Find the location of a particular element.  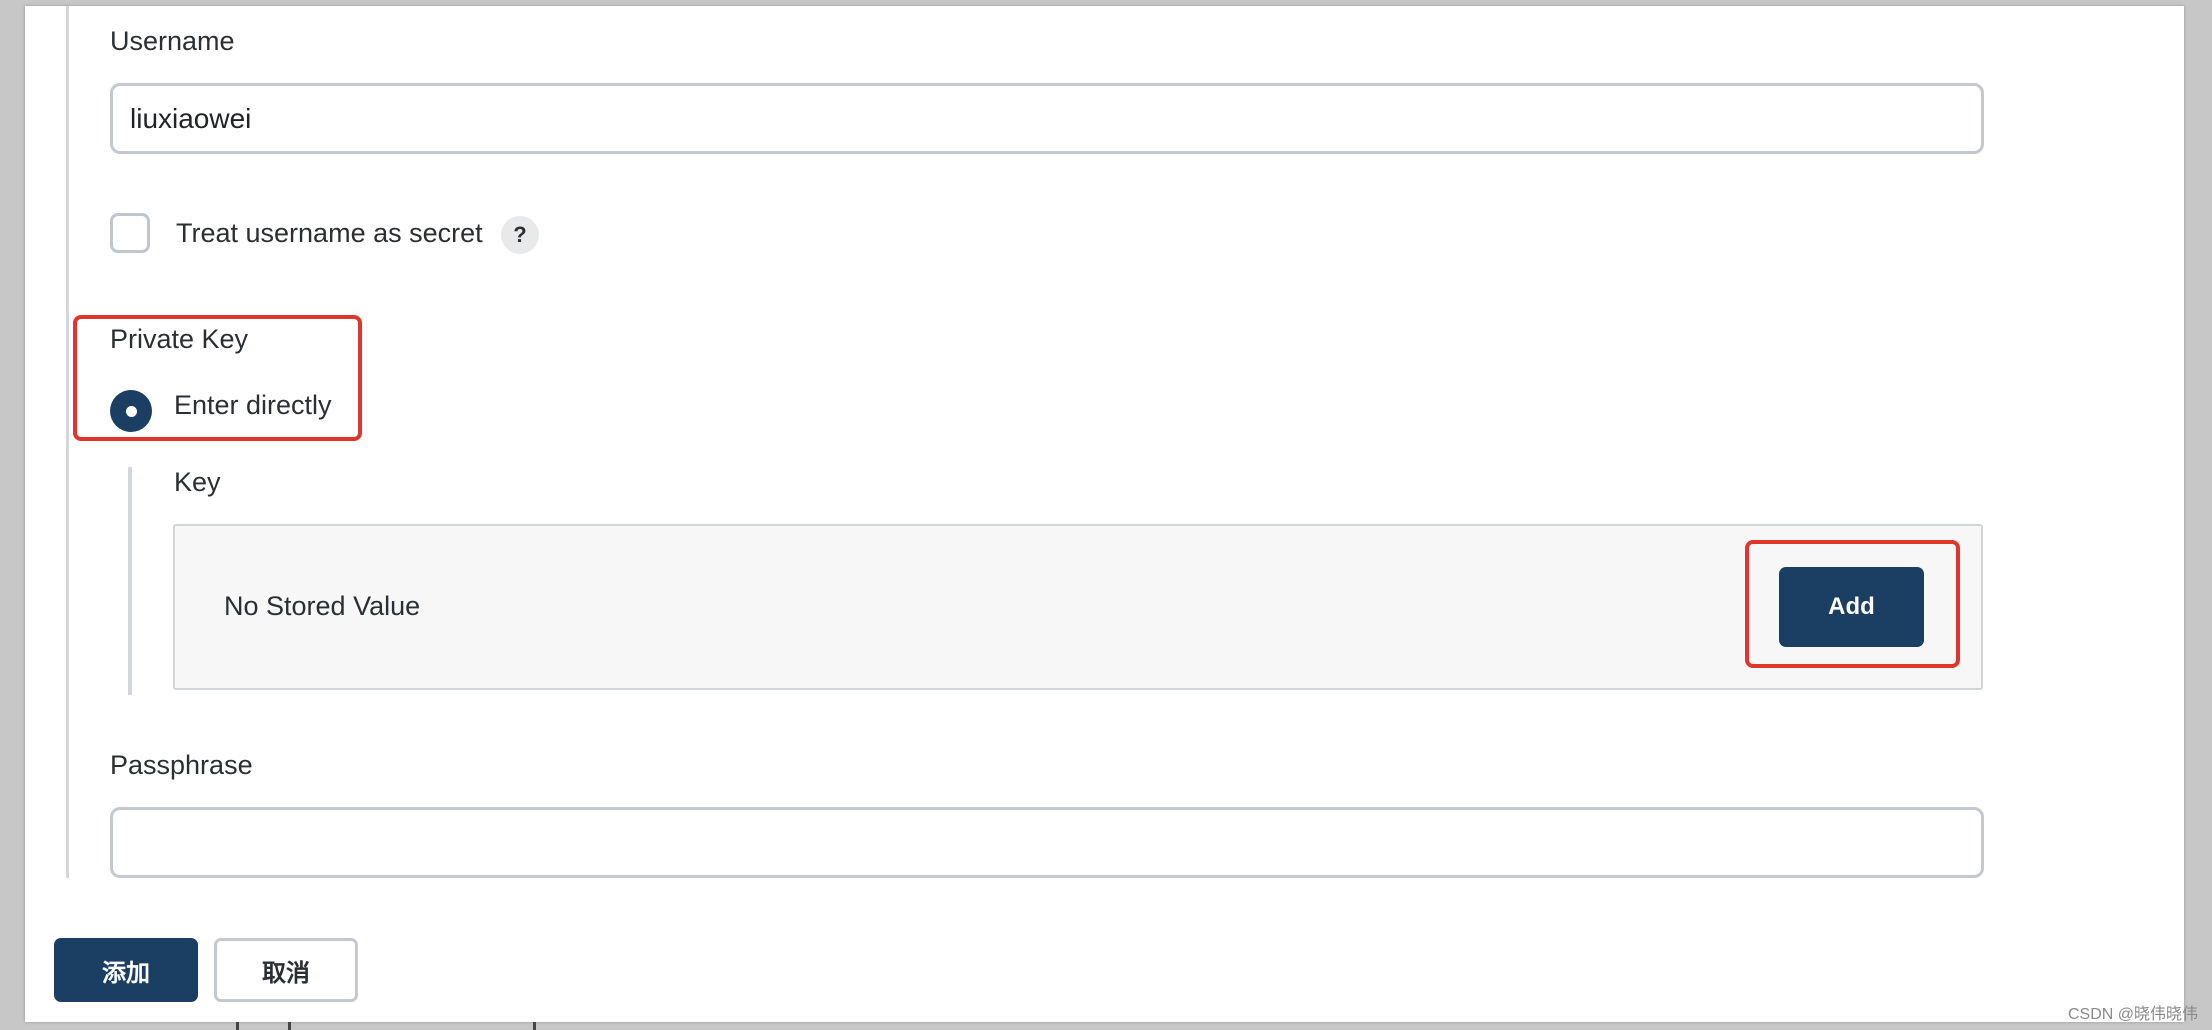

passphrase-input is located at coordinates (1047, 842).